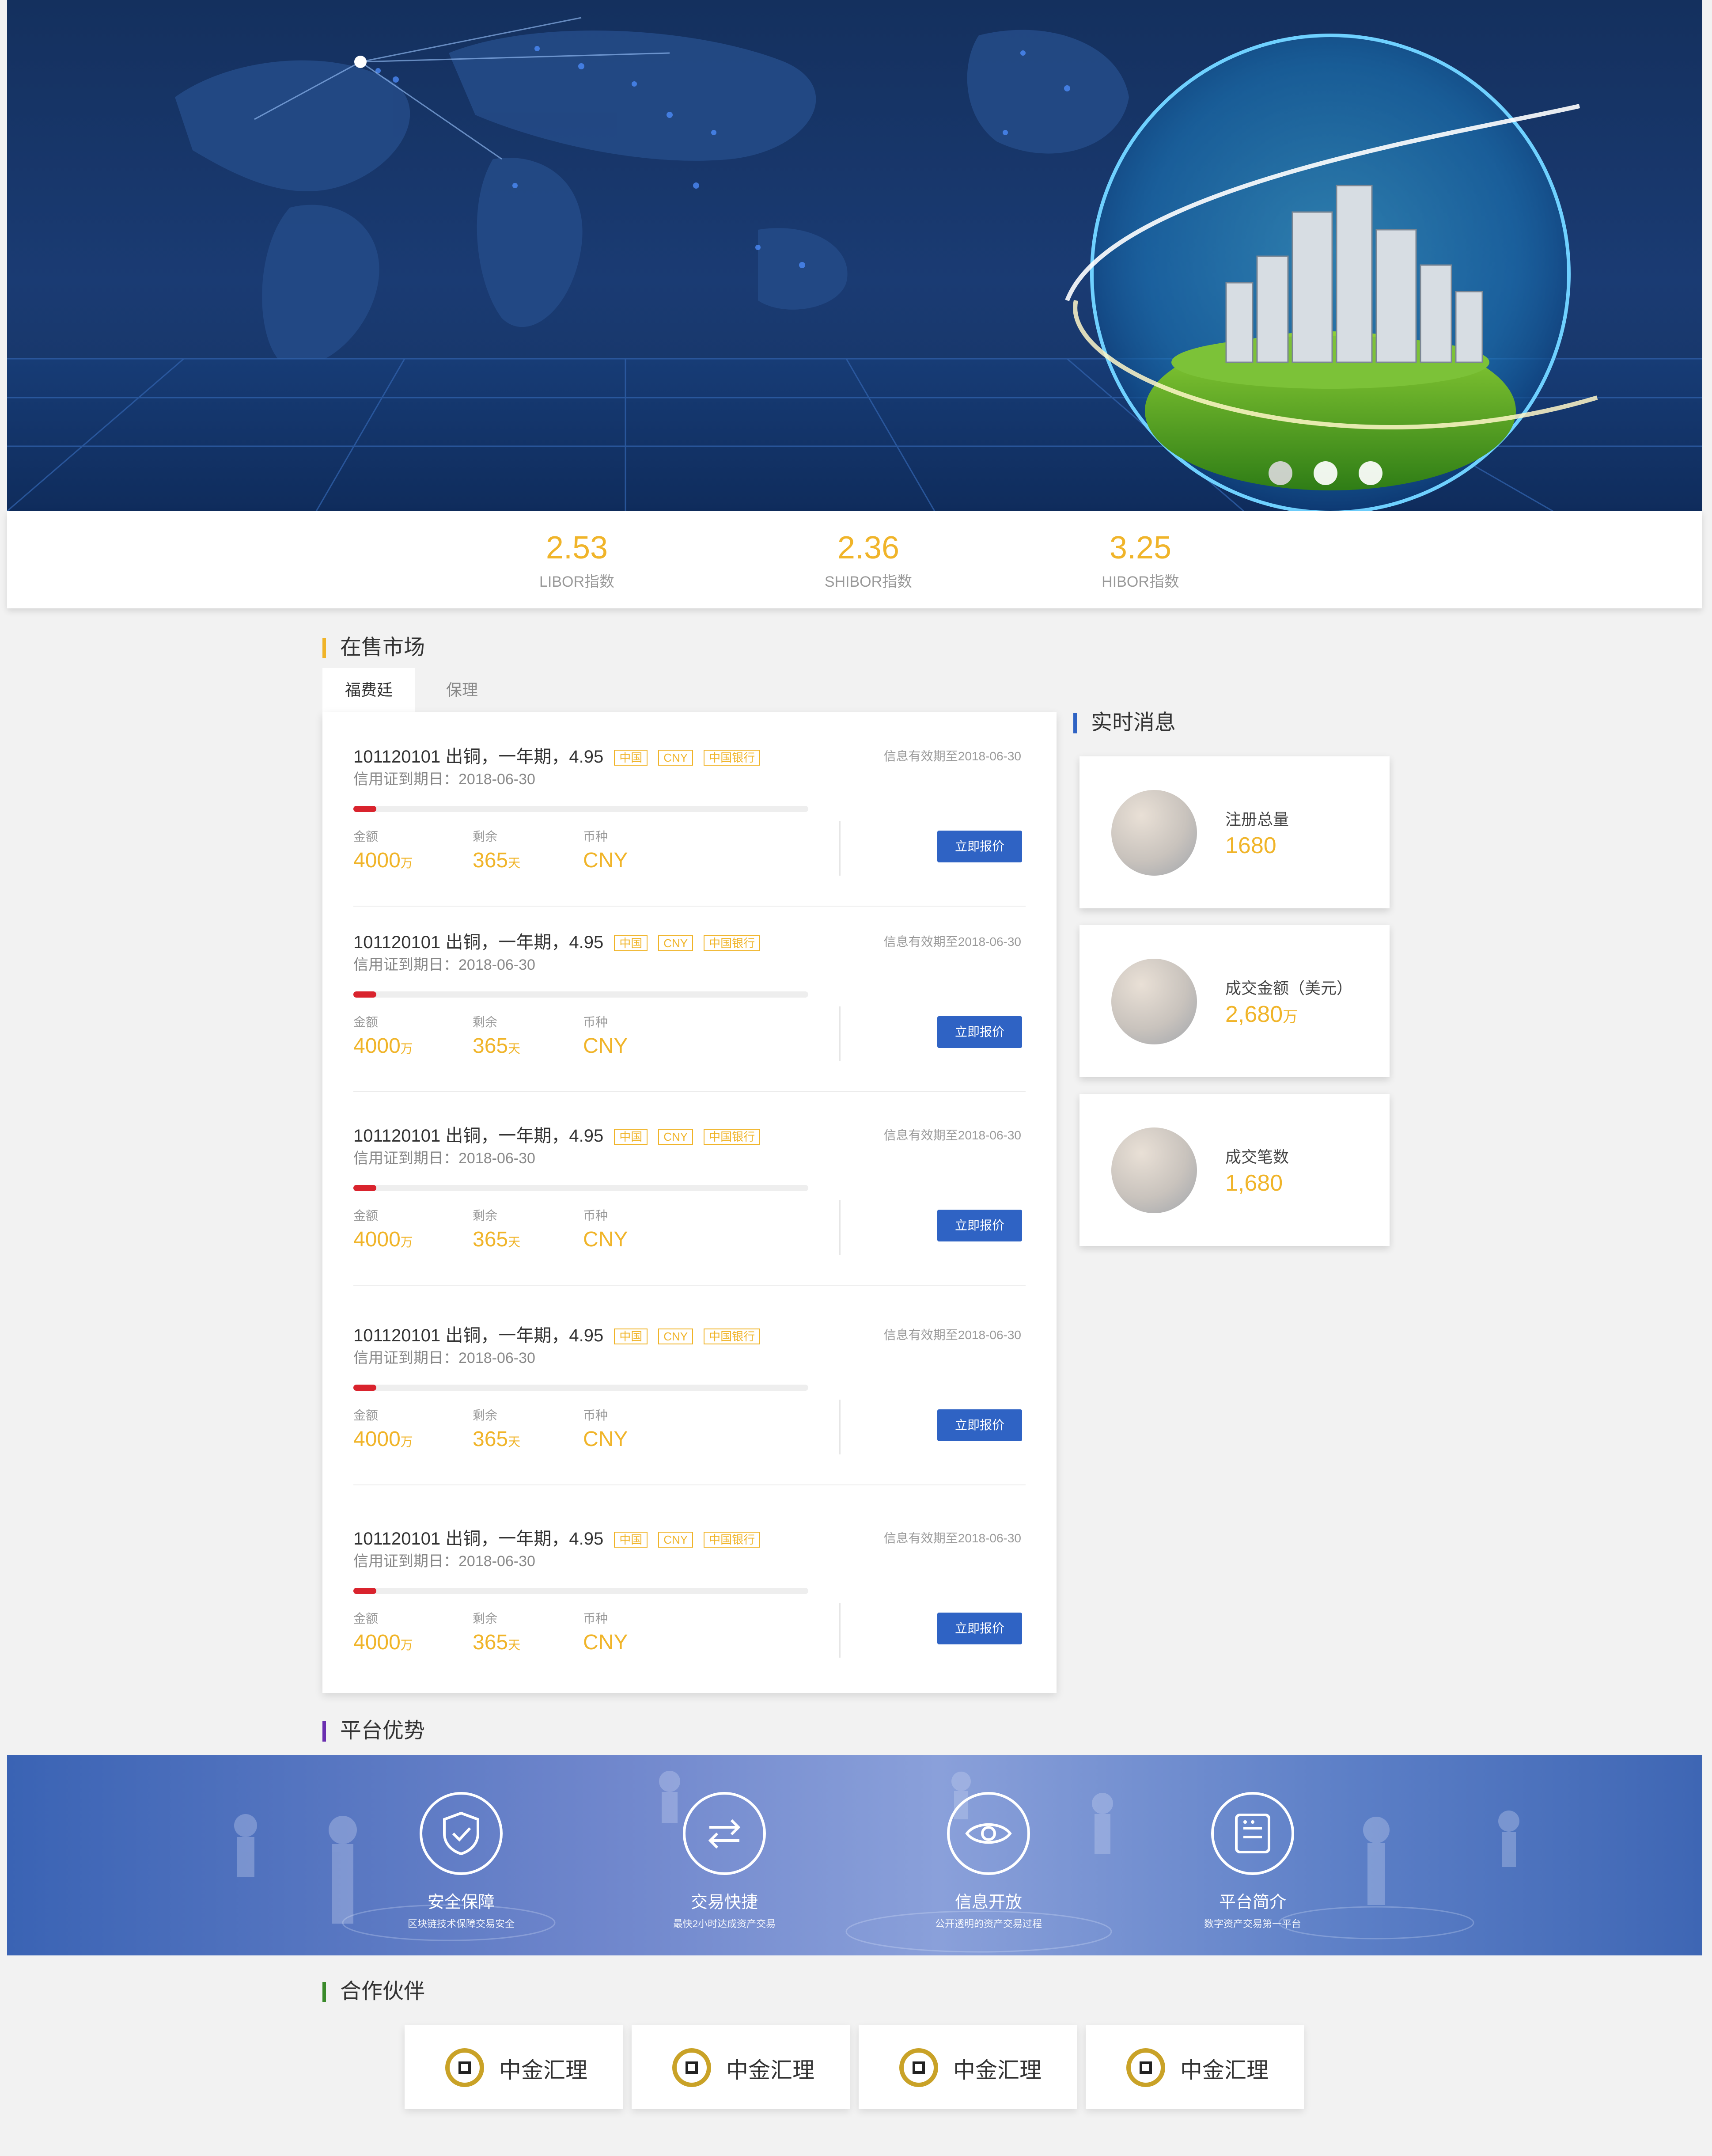  I want to click on advantage-security: 安全保障 区块链技术保障交易安全, so click(461, 1861).